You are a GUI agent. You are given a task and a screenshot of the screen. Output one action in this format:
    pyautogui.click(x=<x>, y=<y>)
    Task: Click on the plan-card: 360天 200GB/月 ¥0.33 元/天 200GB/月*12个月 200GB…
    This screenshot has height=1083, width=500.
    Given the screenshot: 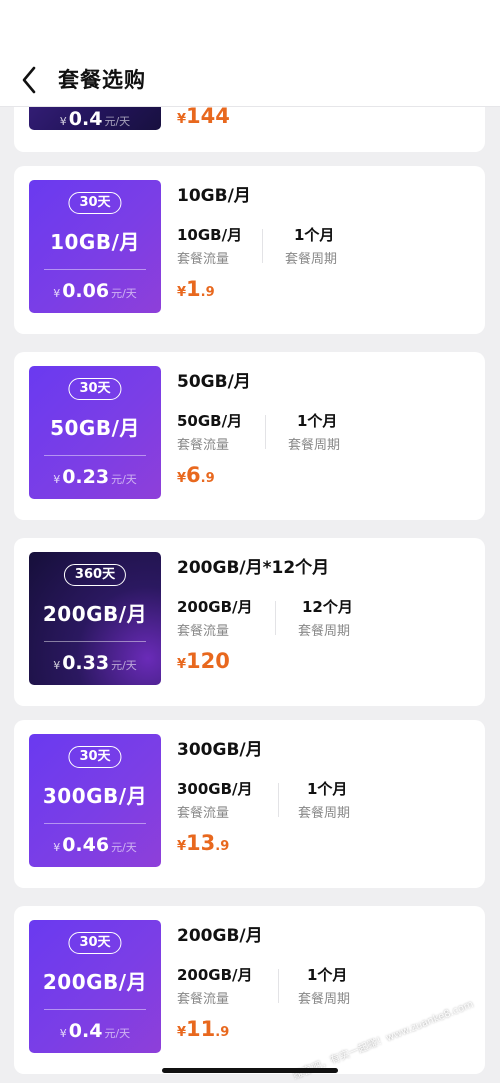 What is the action you would take?
    pyautogui.click(x=249, y=622)
    